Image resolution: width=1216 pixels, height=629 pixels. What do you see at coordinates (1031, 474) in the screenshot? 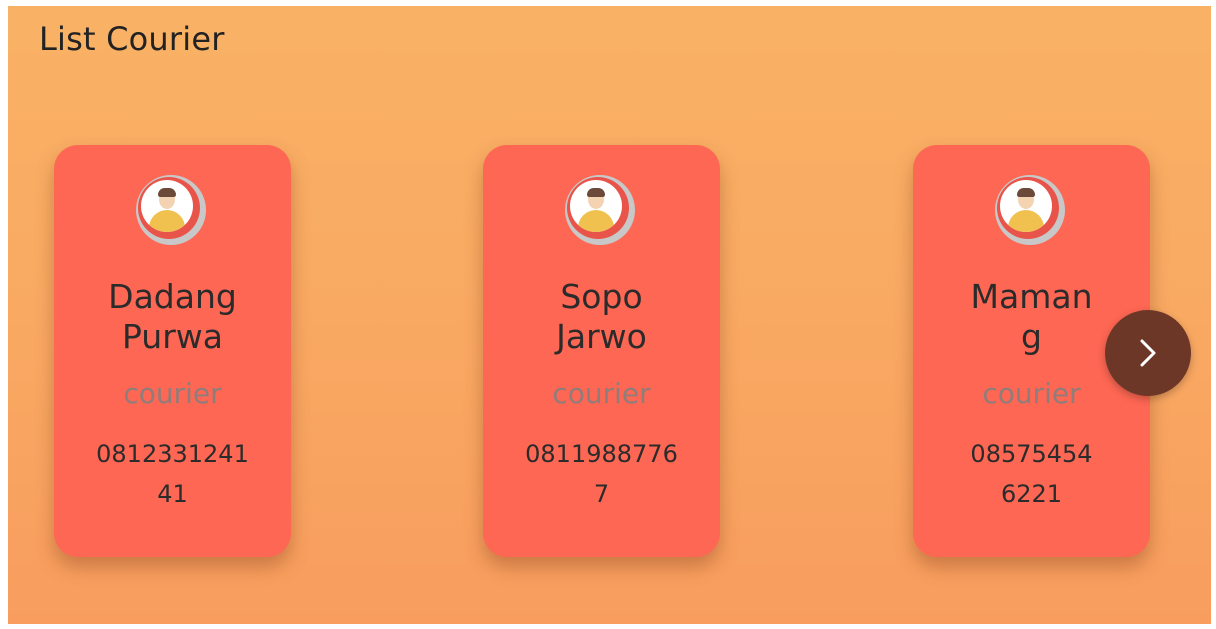
I see `courier-phone: 08575454 6221` at bounding box center [1031, 474].